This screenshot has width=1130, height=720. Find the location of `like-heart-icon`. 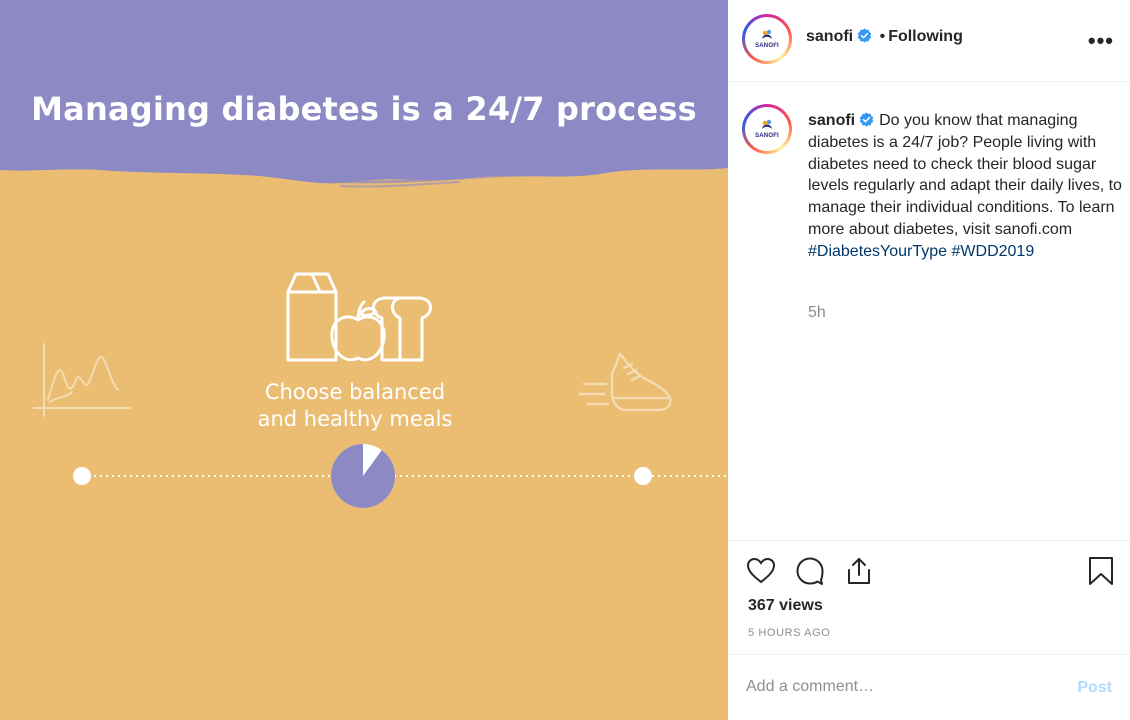

like-heart-icon is located at coordinates (761, 571).